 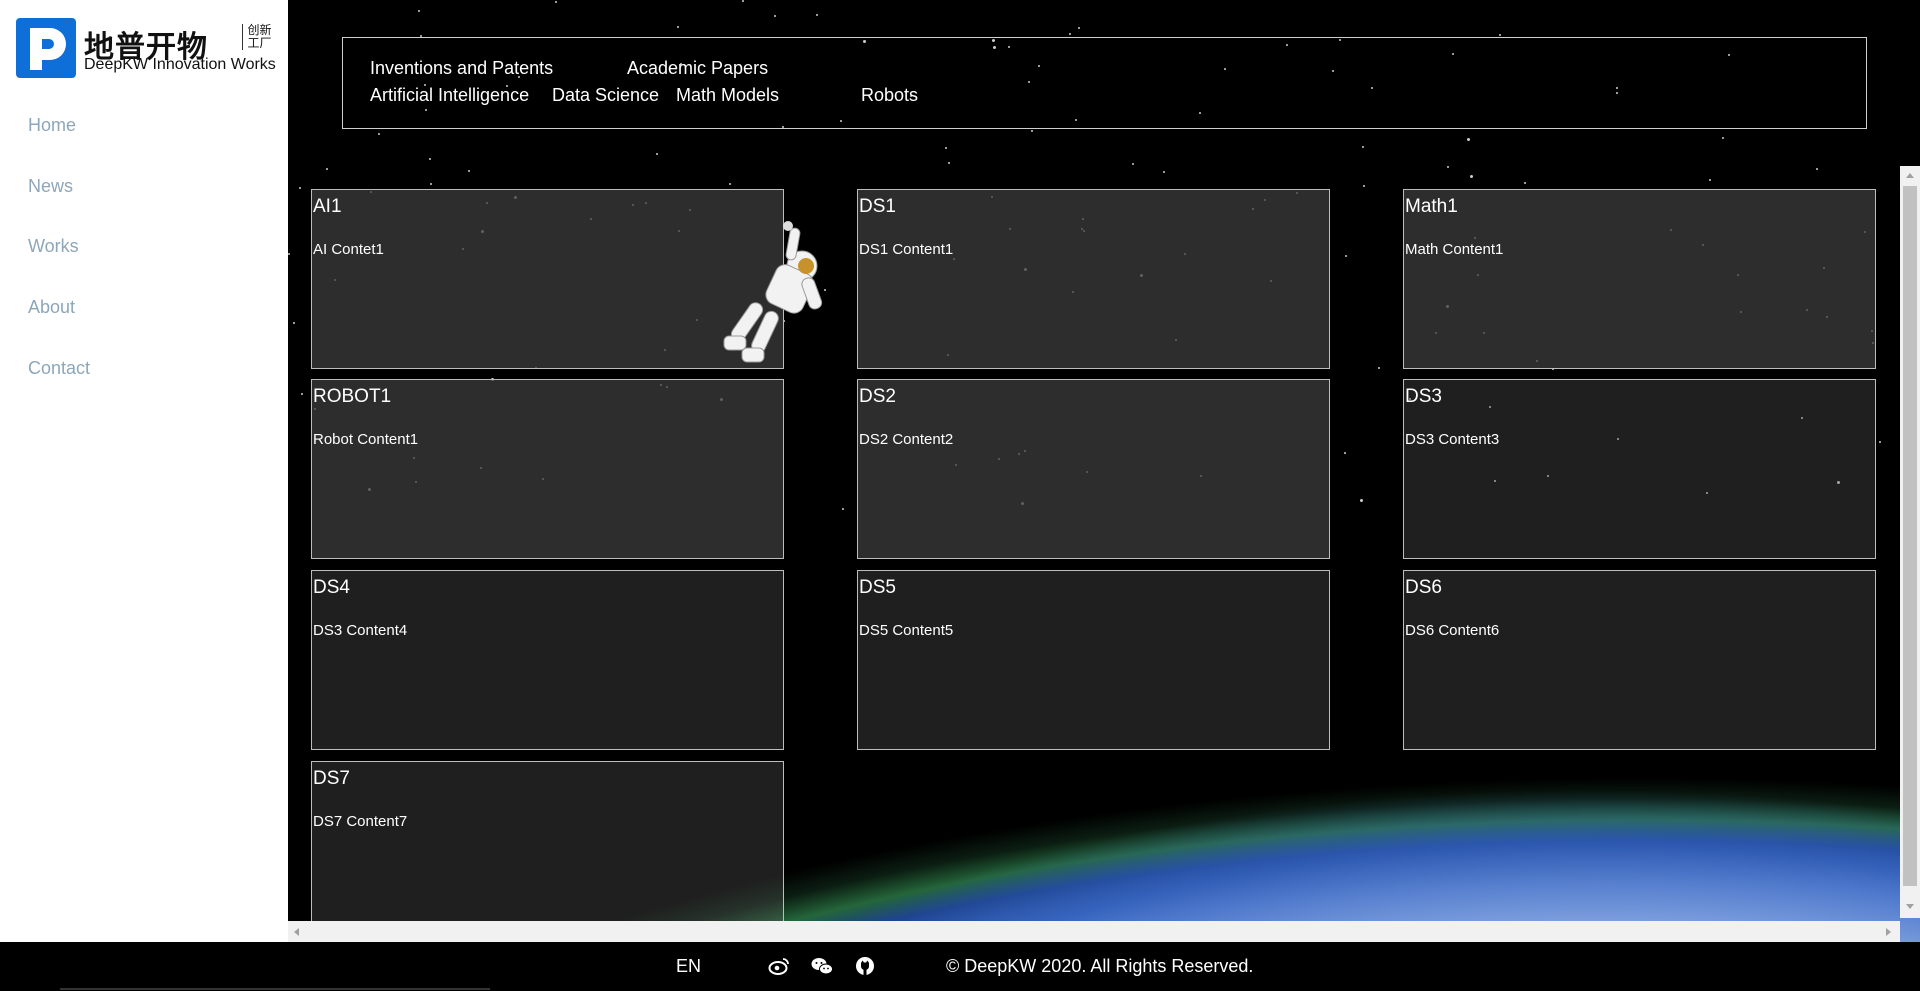 What do you see at coordinates (1454, 249) in the screenshot?
I see `card-content: Math Content1` at bounding box center [1454, 249].